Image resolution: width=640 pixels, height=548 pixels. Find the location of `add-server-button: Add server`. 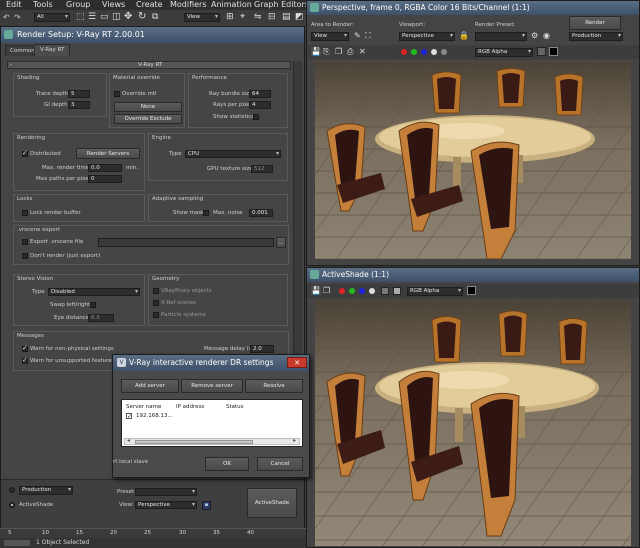

add-server-button: Add server is located at coordinates (150, 386).